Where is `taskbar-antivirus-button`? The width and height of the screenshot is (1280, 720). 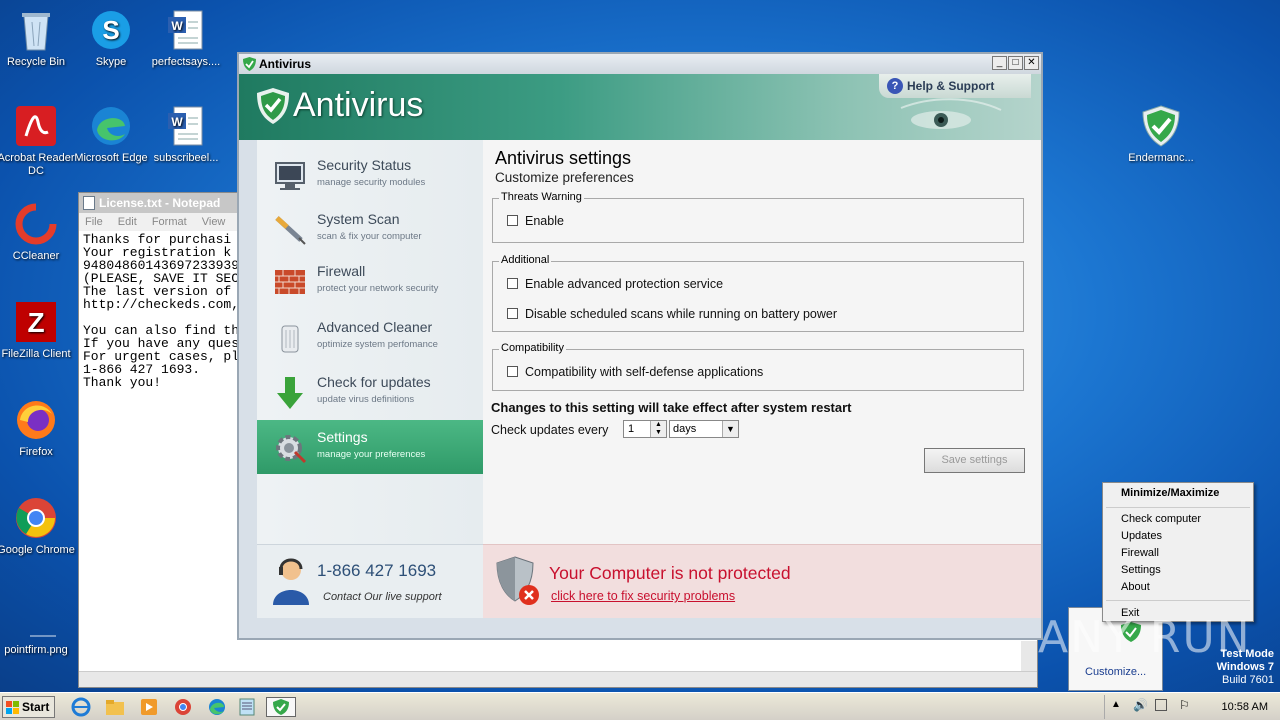
taskbar-antivirus-button is located at coordinates (281, 707).